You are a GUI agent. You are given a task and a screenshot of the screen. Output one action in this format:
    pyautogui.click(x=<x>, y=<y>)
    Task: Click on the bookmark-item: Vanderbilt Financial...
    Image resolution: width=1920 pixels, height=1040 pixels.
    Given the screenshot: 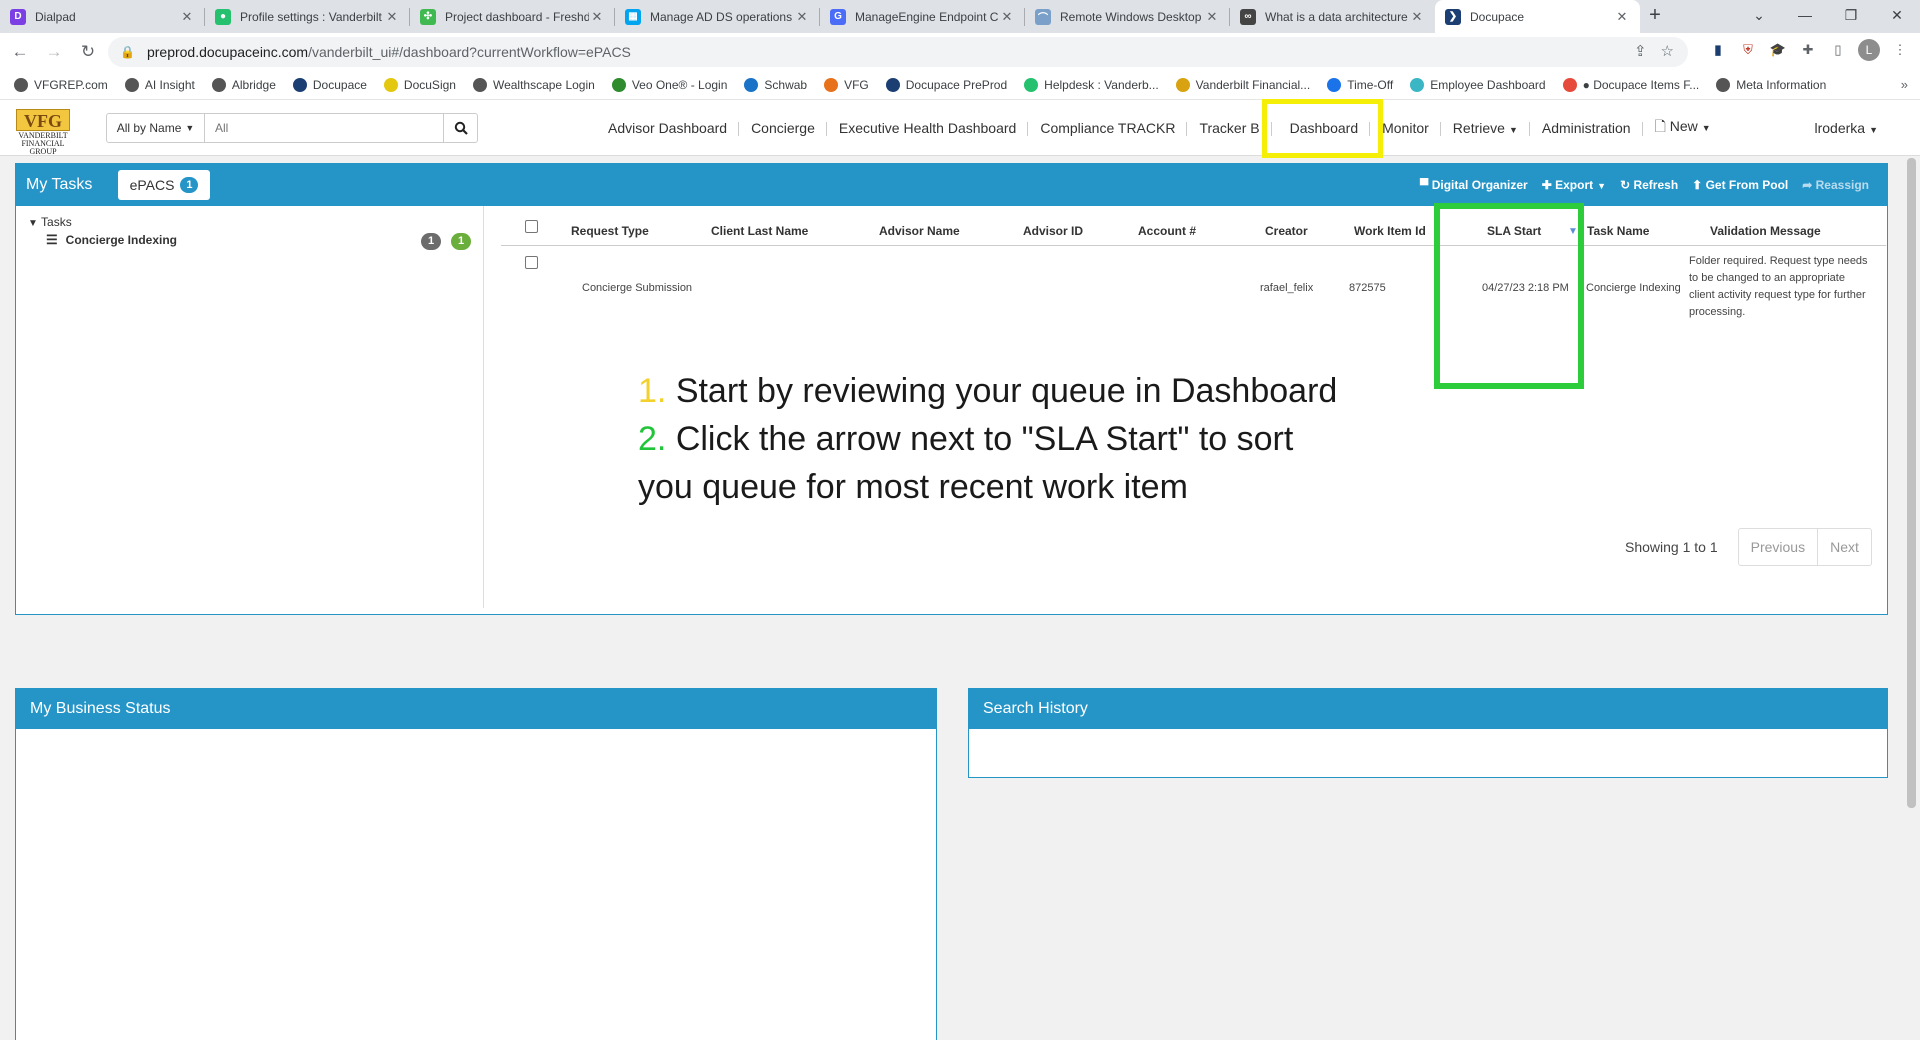 What is the action you would take?
    pyautogui.click(x=1242, y=85)
    